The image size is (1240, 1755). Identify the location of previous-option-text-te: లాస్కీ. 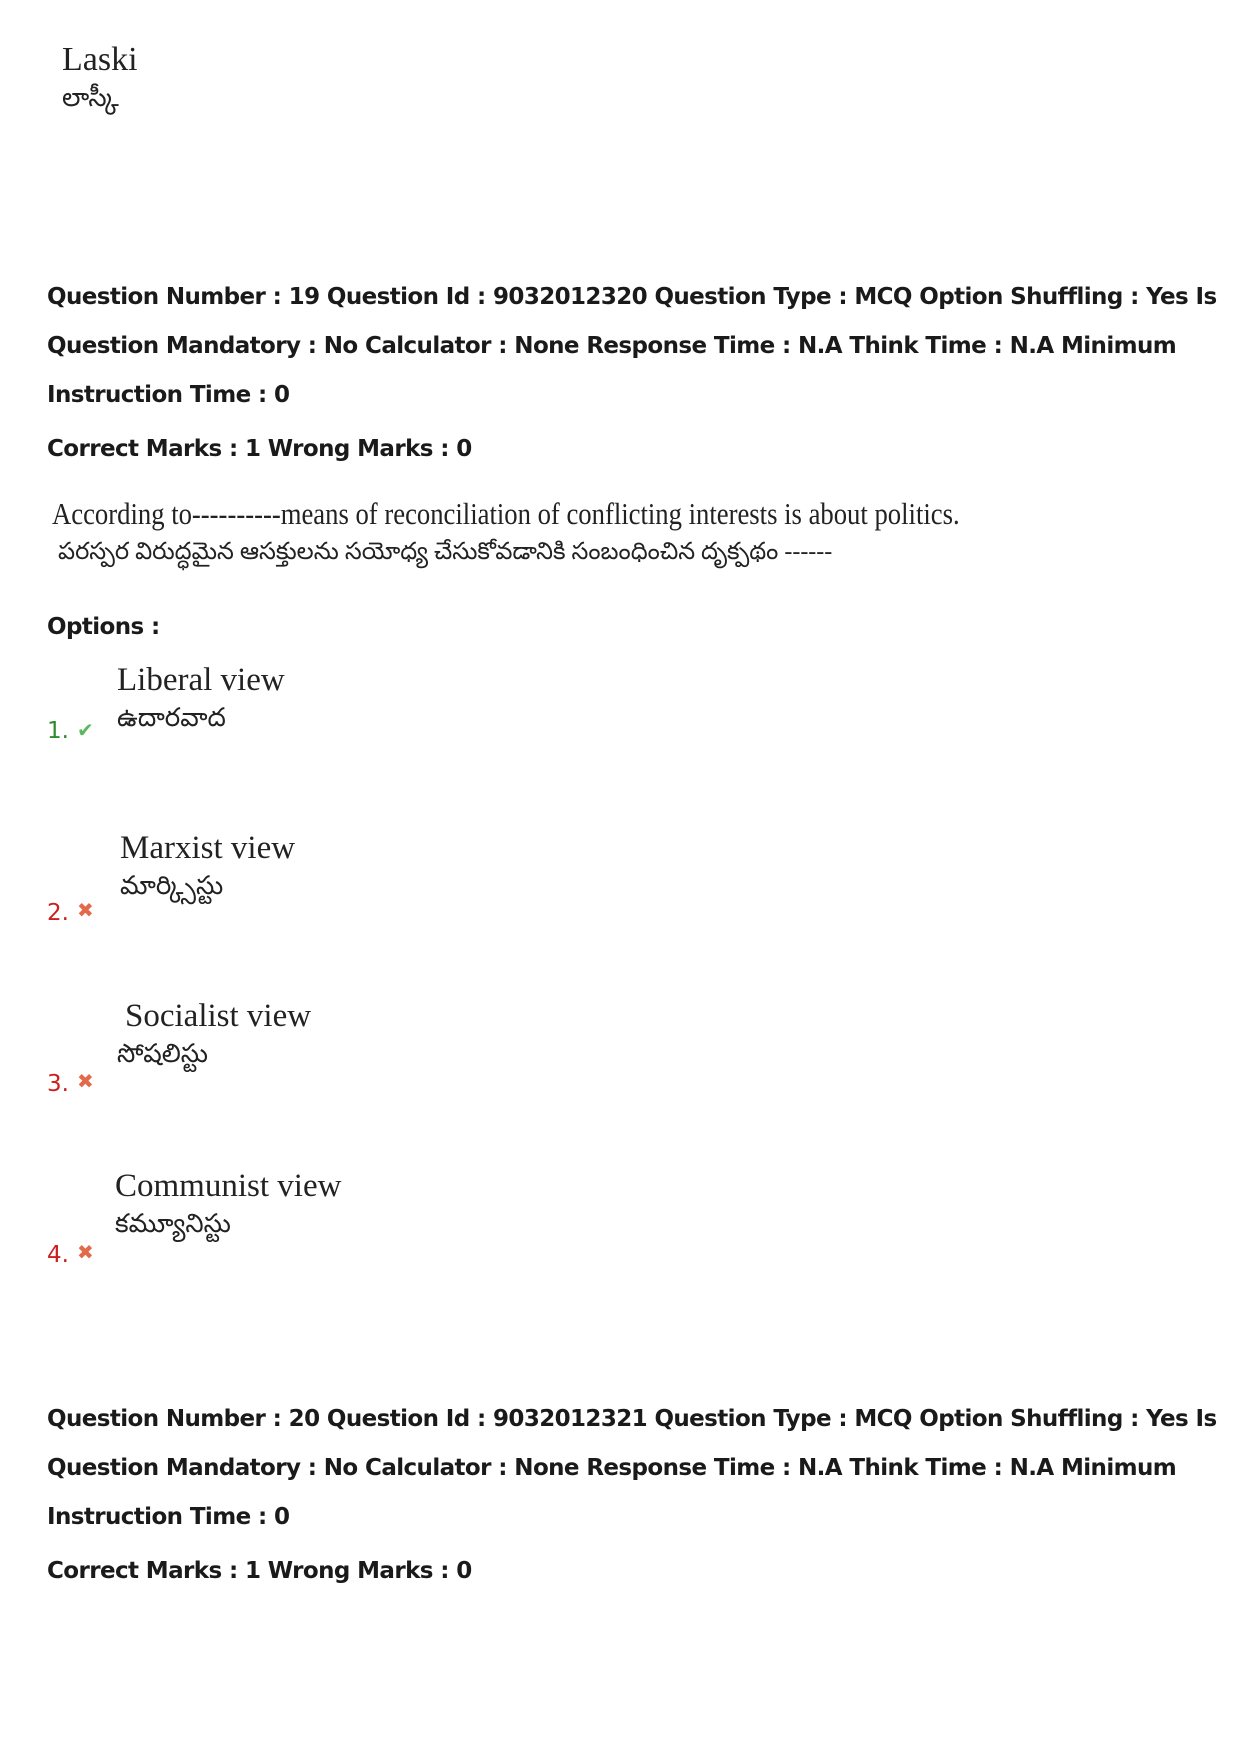
(90, 97).